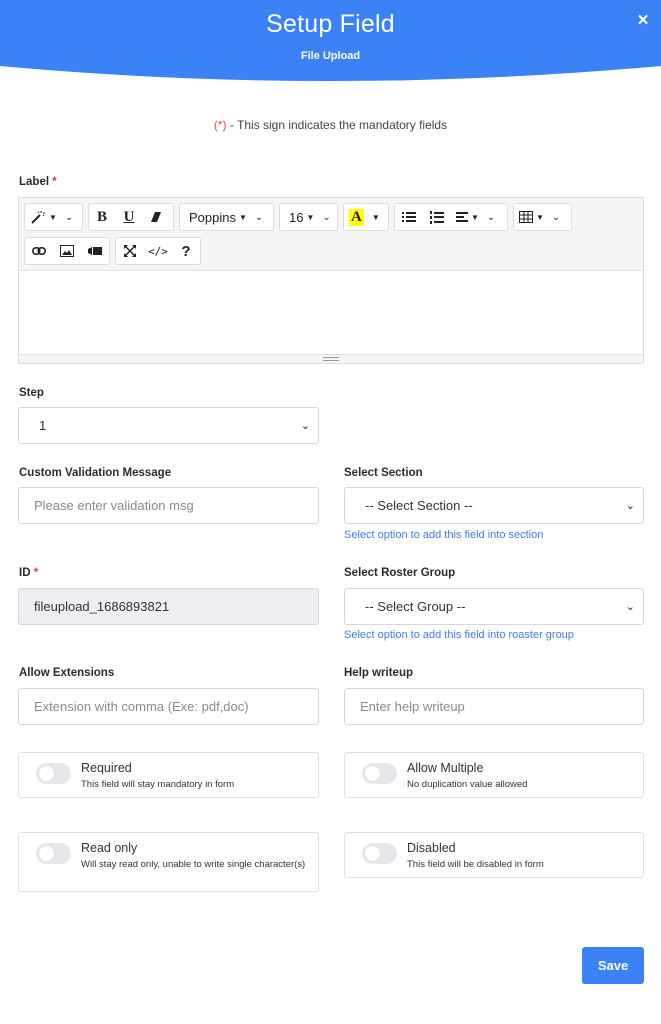  I want to click on font-family-group: Poppins ▼ ⌄, so click(226, 217).